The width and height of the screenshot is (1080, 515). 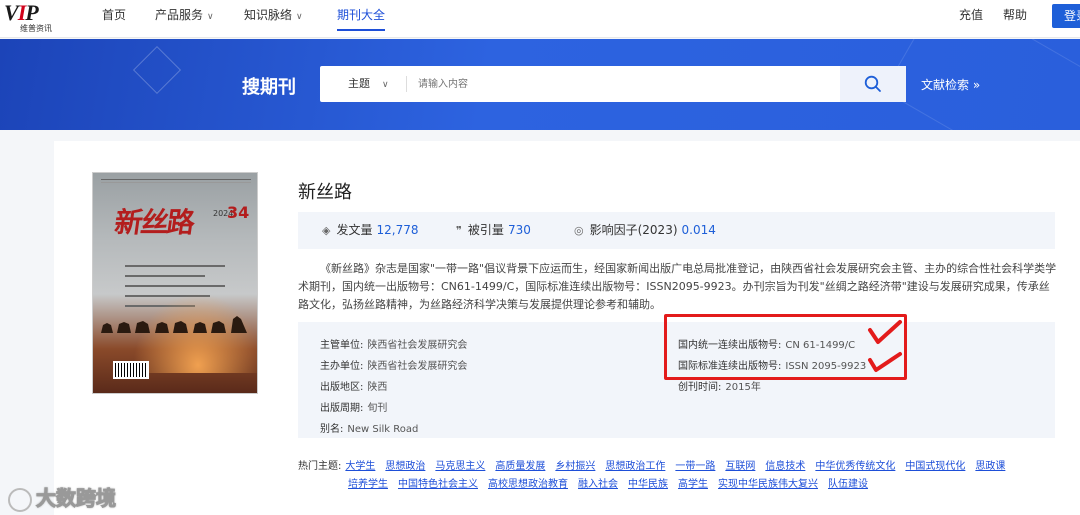 I want to click on search-type-select: 主题 ∨, so click(x=368, y=84).